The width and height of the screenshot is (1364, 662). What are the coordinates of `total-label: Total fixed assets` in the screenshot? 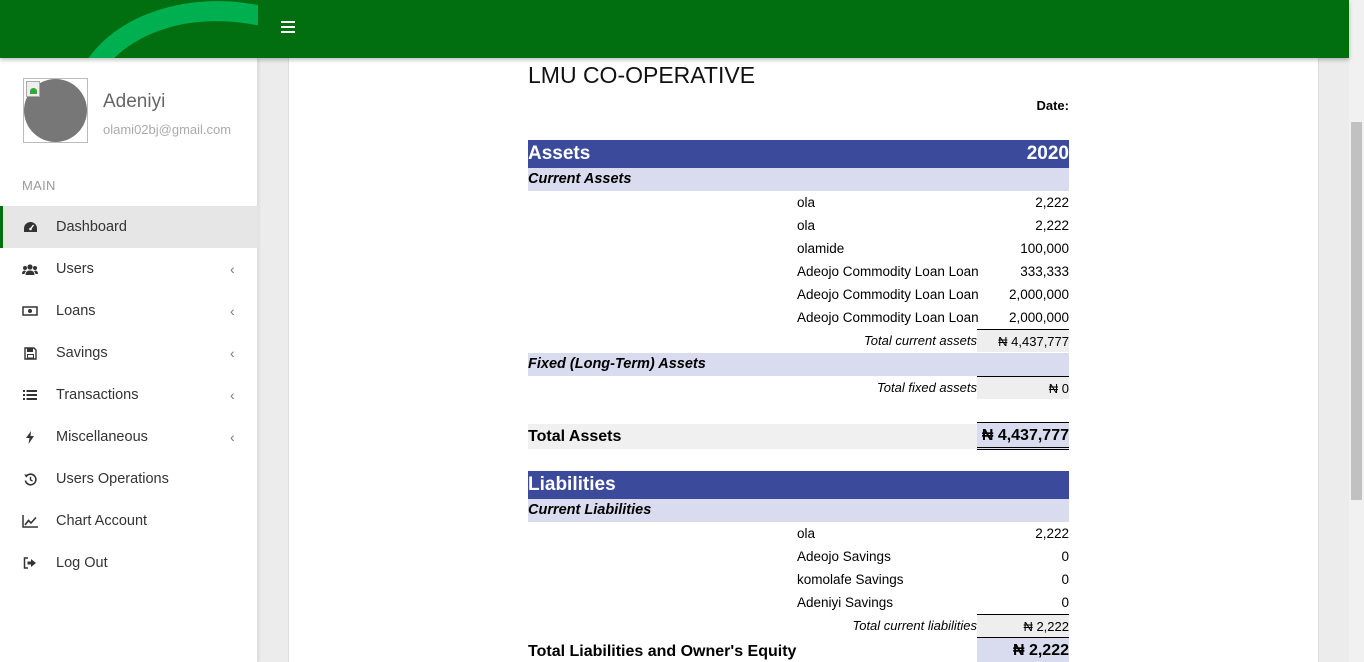 It's located at (927, 387).